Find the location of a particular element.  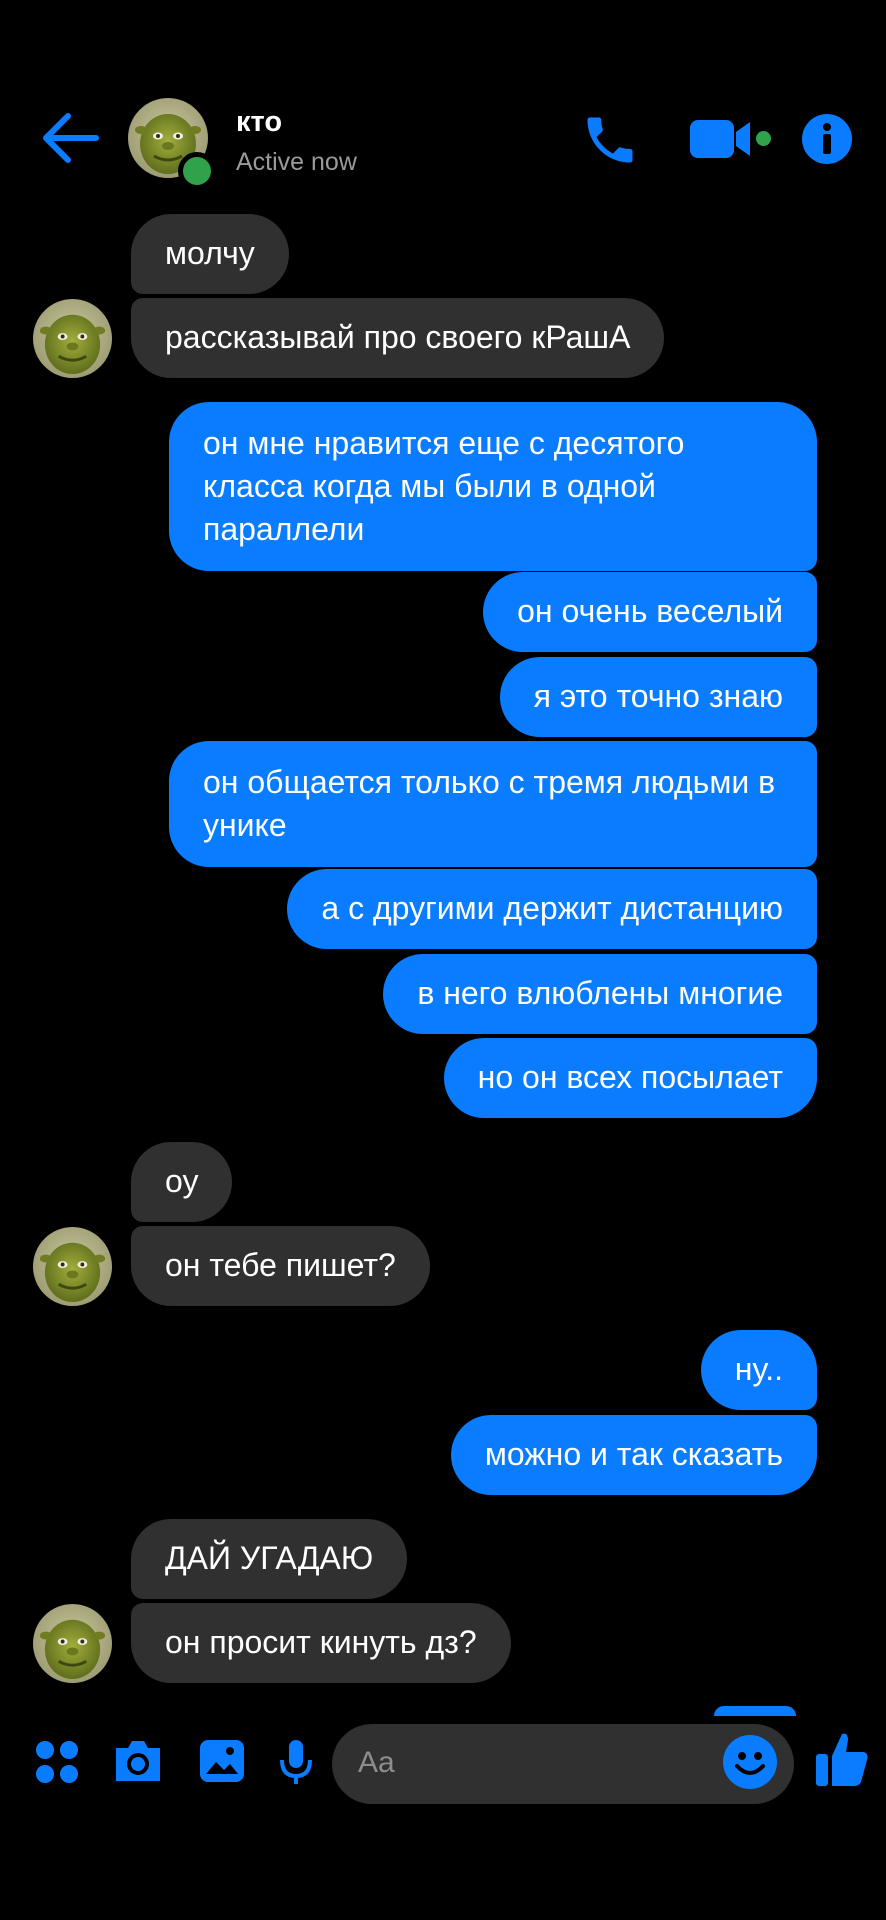

message-input-placeholder: Aa is located at coordinates (376, 1762).